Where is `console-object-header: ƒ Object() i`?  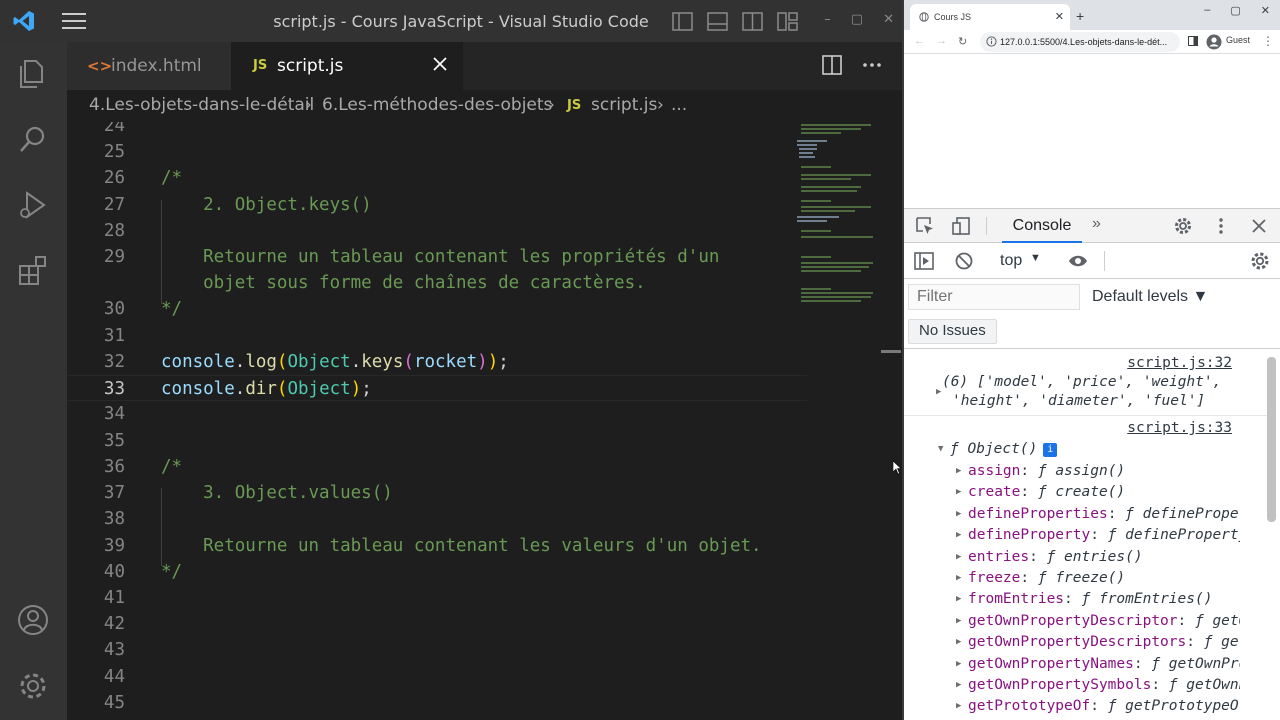
console-object-header: ƒ Object() i is located at coordinates (1004, 449).